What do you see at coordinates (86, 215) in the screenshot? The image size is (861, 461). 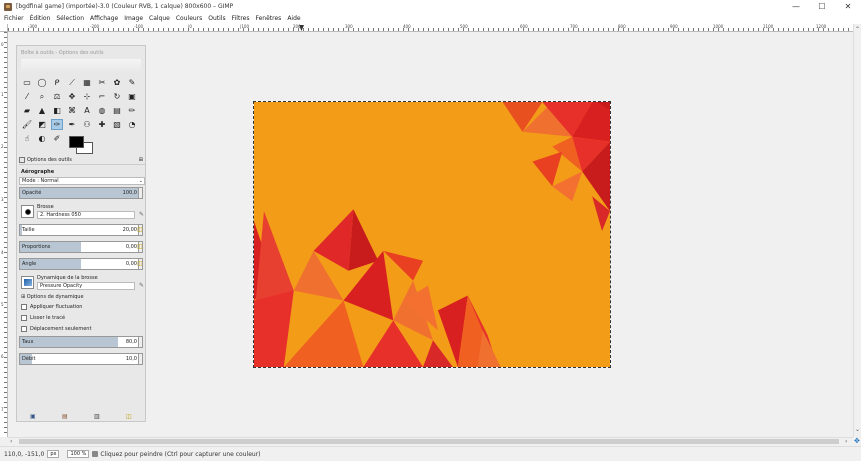 I see `brush-name-field: 2. Hardness 050` at bounding box center [86, 215].